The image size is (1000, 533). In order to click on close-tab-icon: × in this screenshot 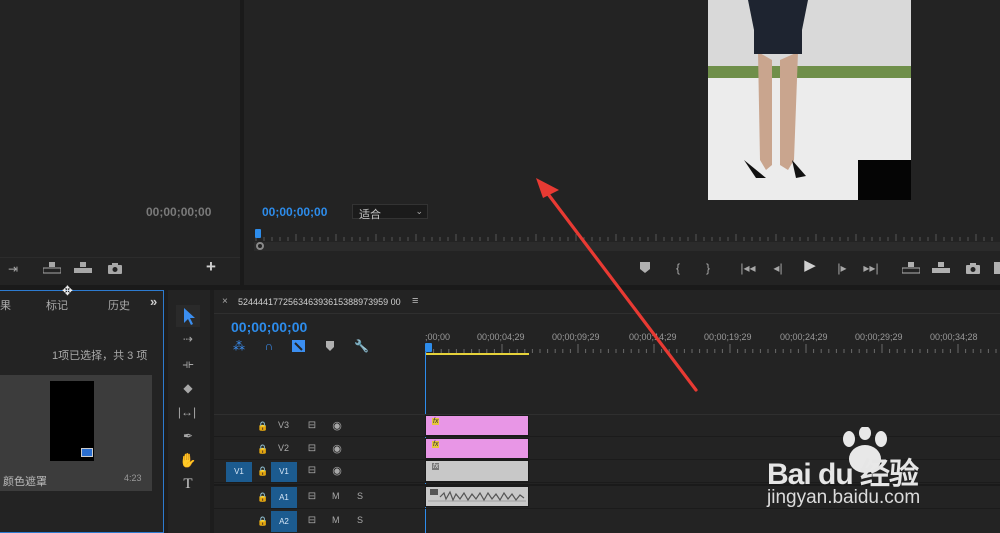, I will do `click(225, 301)`.